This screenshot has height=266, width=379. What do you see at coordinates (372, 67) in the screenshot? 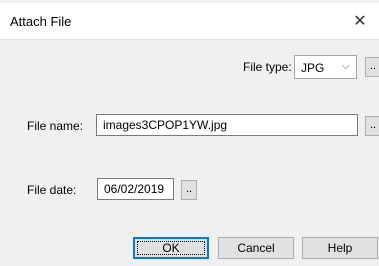
I see `file-type-browse-button: ..` at bounding box center [372, 67].